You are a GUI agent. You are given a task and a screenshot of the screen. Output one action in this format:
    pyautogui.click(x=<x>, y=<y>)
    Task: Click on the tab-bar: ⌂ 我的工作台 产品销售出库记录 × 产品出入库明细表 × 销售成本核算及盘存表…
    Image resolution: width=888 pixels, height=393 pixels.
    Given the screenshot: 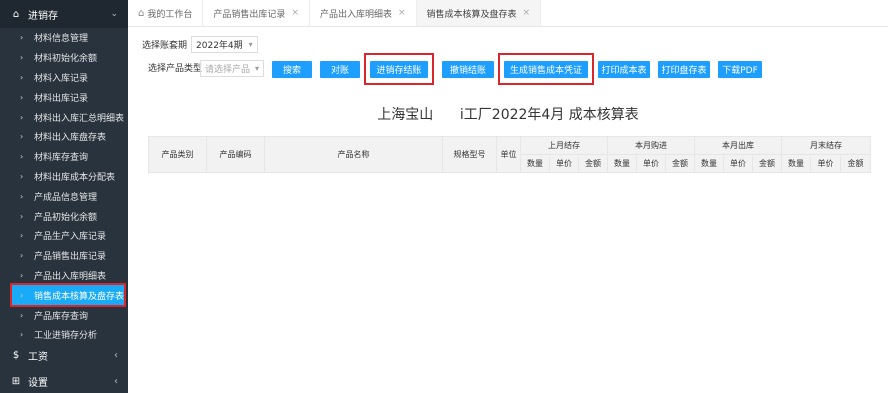 What is the action you would take?
    pyautogui.click(x=508, y=13)
    